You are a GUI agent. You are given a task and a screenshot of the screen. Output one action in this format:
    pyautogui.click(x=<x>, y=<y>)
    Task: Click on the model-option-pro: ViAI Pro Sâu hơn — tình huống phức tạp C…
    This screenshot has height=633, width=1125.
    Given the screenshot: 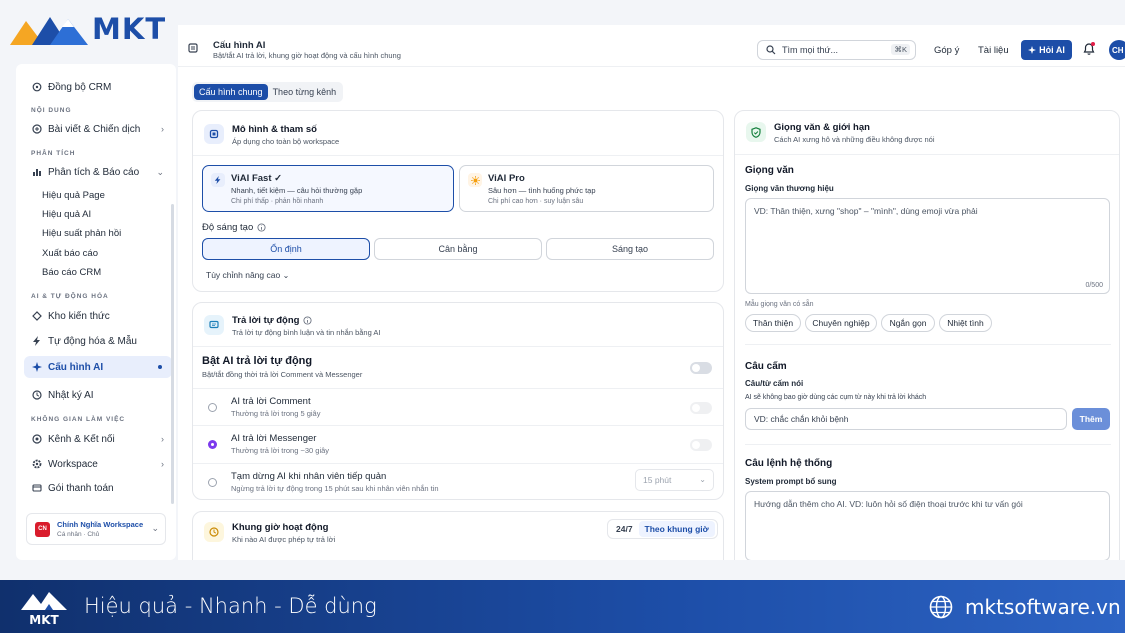 What is the action you would take?
    pyautogui.click(x=586, y=188)
    